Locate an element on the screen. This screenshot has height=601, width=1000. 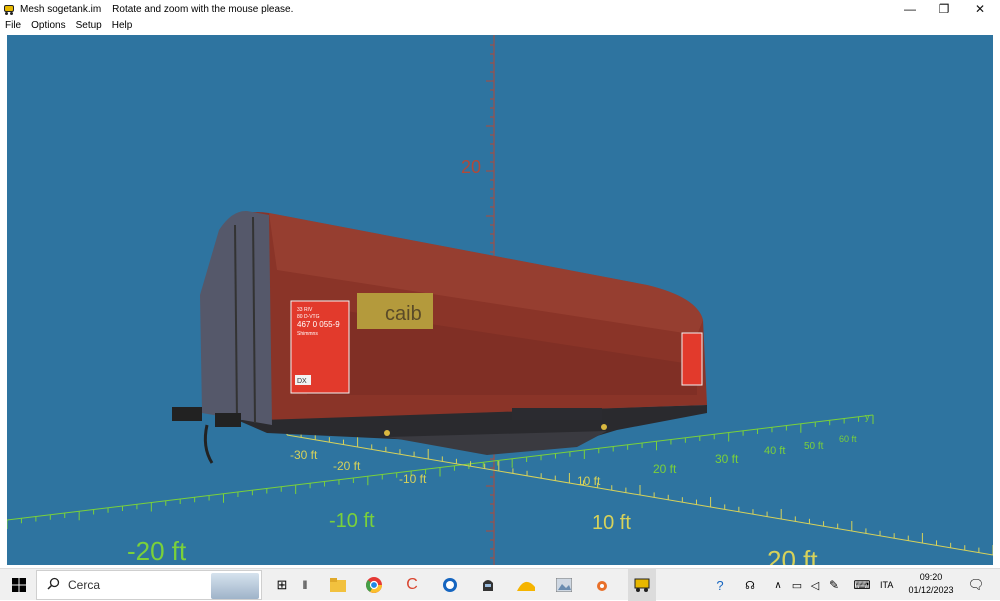
y-axis-label: y is located at coordinates (867, 417).